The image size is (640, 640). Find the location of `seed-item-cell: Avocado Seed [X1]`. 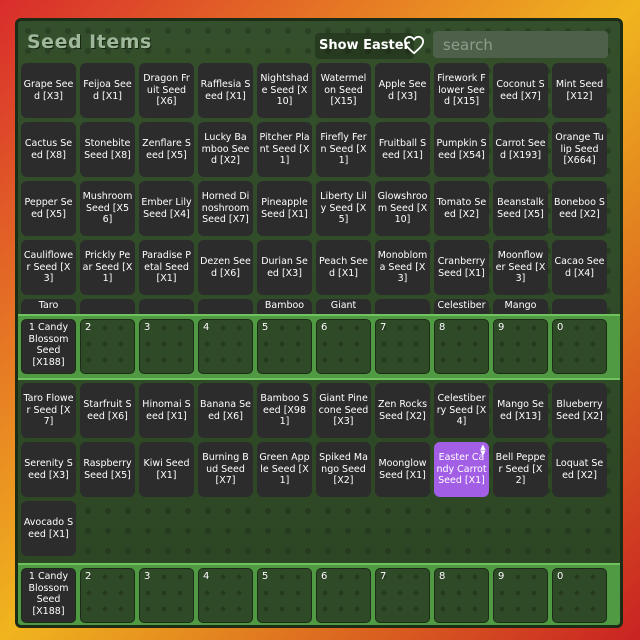

seed-item-cell: Avocado Seed [X1] is located at coordinates (48, 528).